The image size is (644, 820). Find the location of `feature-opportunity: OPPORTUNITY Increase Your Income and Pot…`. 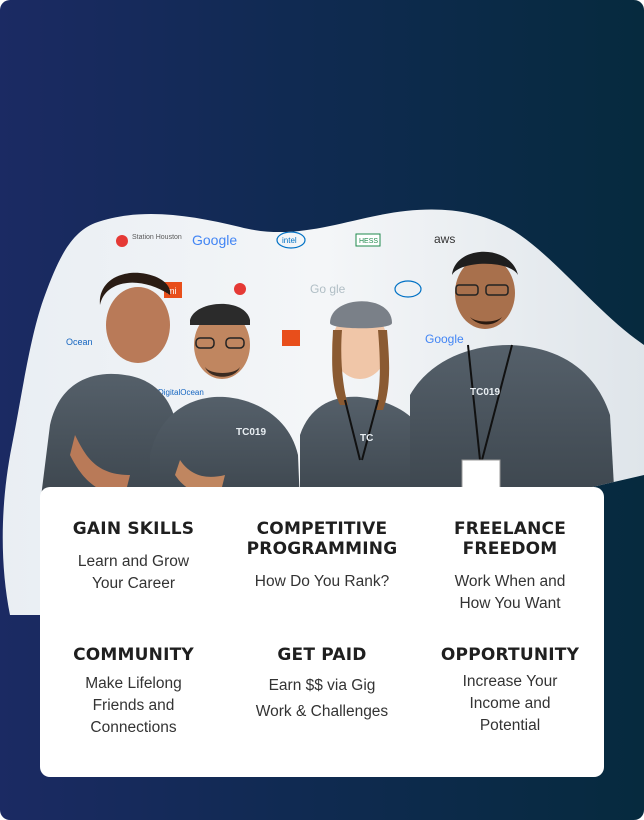

feature-opportunity: OPPORTUNITY Increase Your Income and Pot… is located at coordinates (510, 691).